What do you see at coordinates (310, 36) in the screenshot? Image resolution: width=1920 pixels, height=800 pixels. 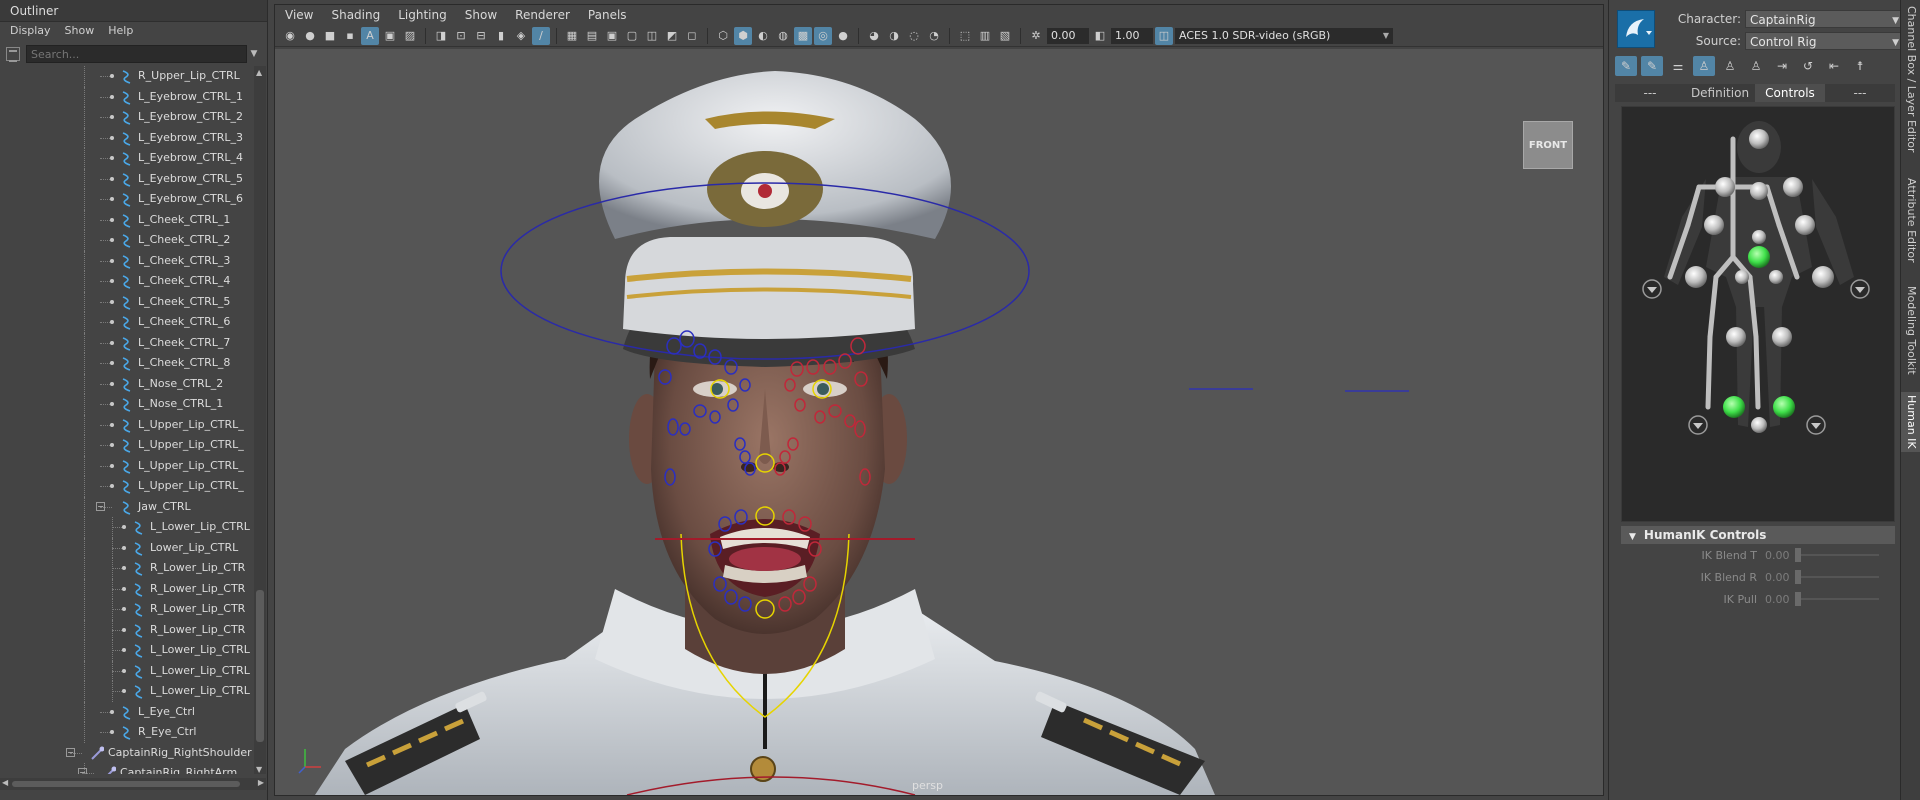 I see `lock-camera-icon: ●` at bounding box center [310, 36].